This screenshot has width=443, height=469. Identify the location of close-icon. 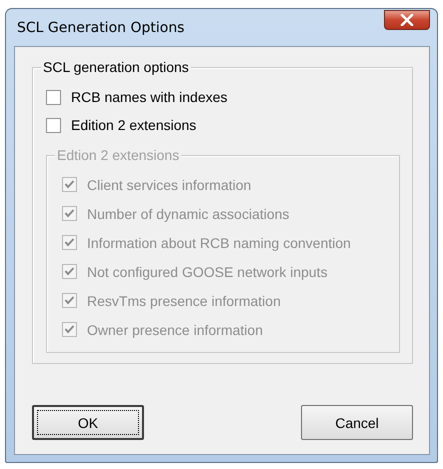
(407, 20).